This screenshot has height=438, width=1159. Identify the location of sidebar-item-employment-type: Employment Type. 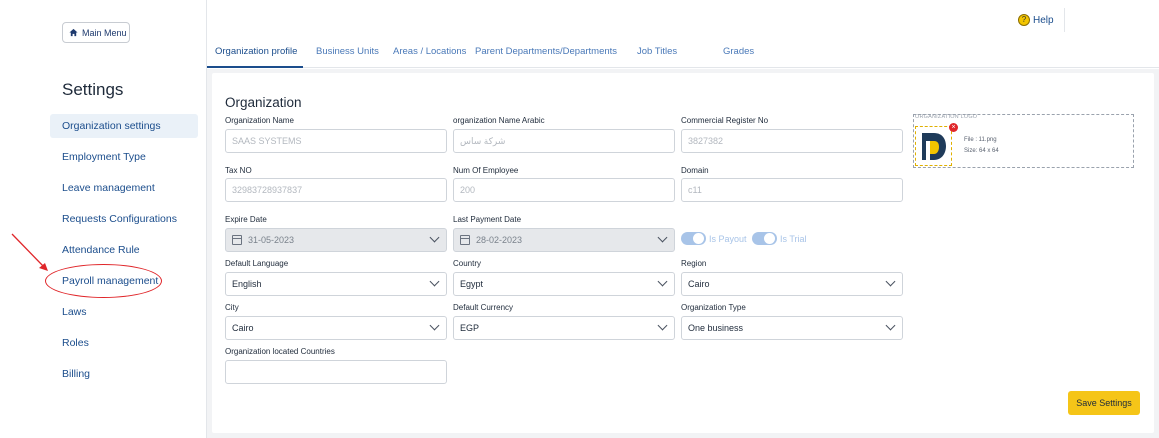
(124, 157).